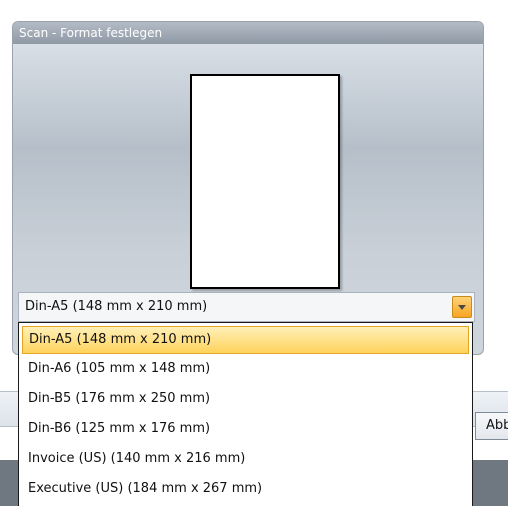 The width and height of the screenshot is (508, 506). What do you see at coordinates (462, 307) in the screenshot?
I see `chevron-down-icon` at bounding box center [462, 307].